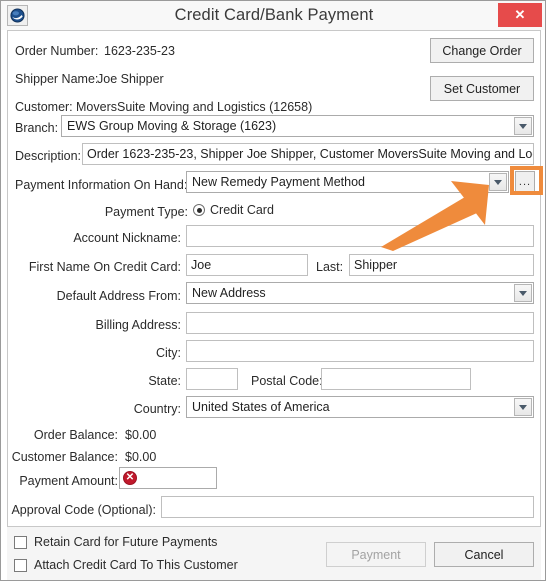  I want to click on payment-info-combobox: New Remedy Payment Method, so click(347, 182).